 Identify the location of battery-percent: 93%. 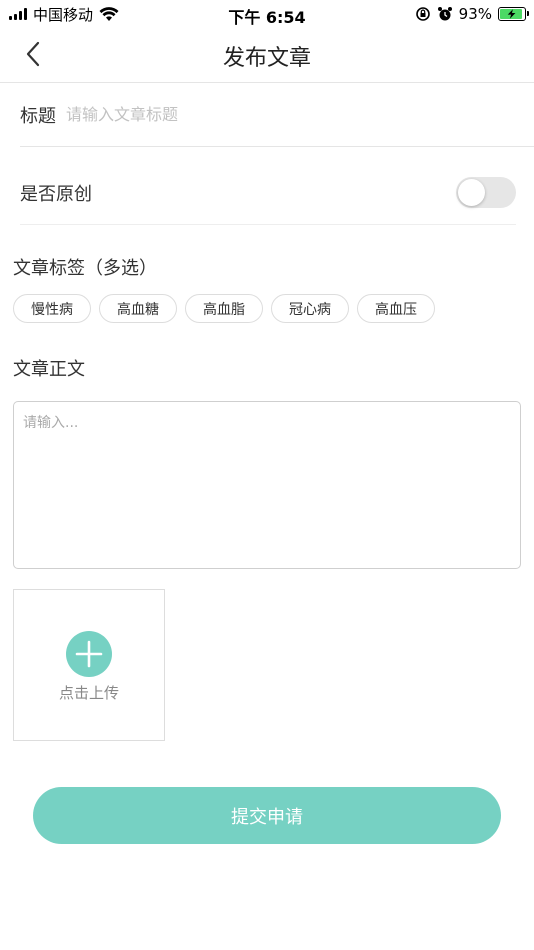
(475, 14).